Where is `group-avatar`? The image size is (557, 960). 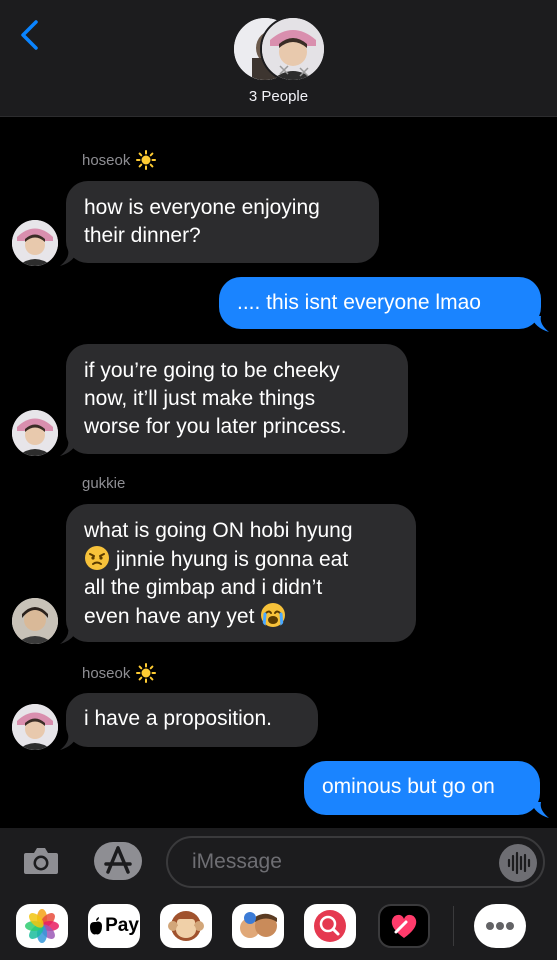 group-avatar is located at coordinates (279, 49).